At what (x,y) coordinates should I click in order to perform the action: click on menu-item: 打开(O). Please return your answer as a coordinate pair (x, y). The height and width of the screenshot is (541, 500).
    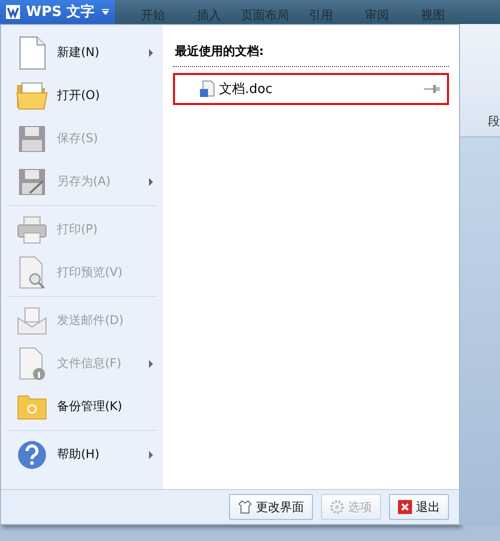
    Looking at the image, I should click on (82, 95).